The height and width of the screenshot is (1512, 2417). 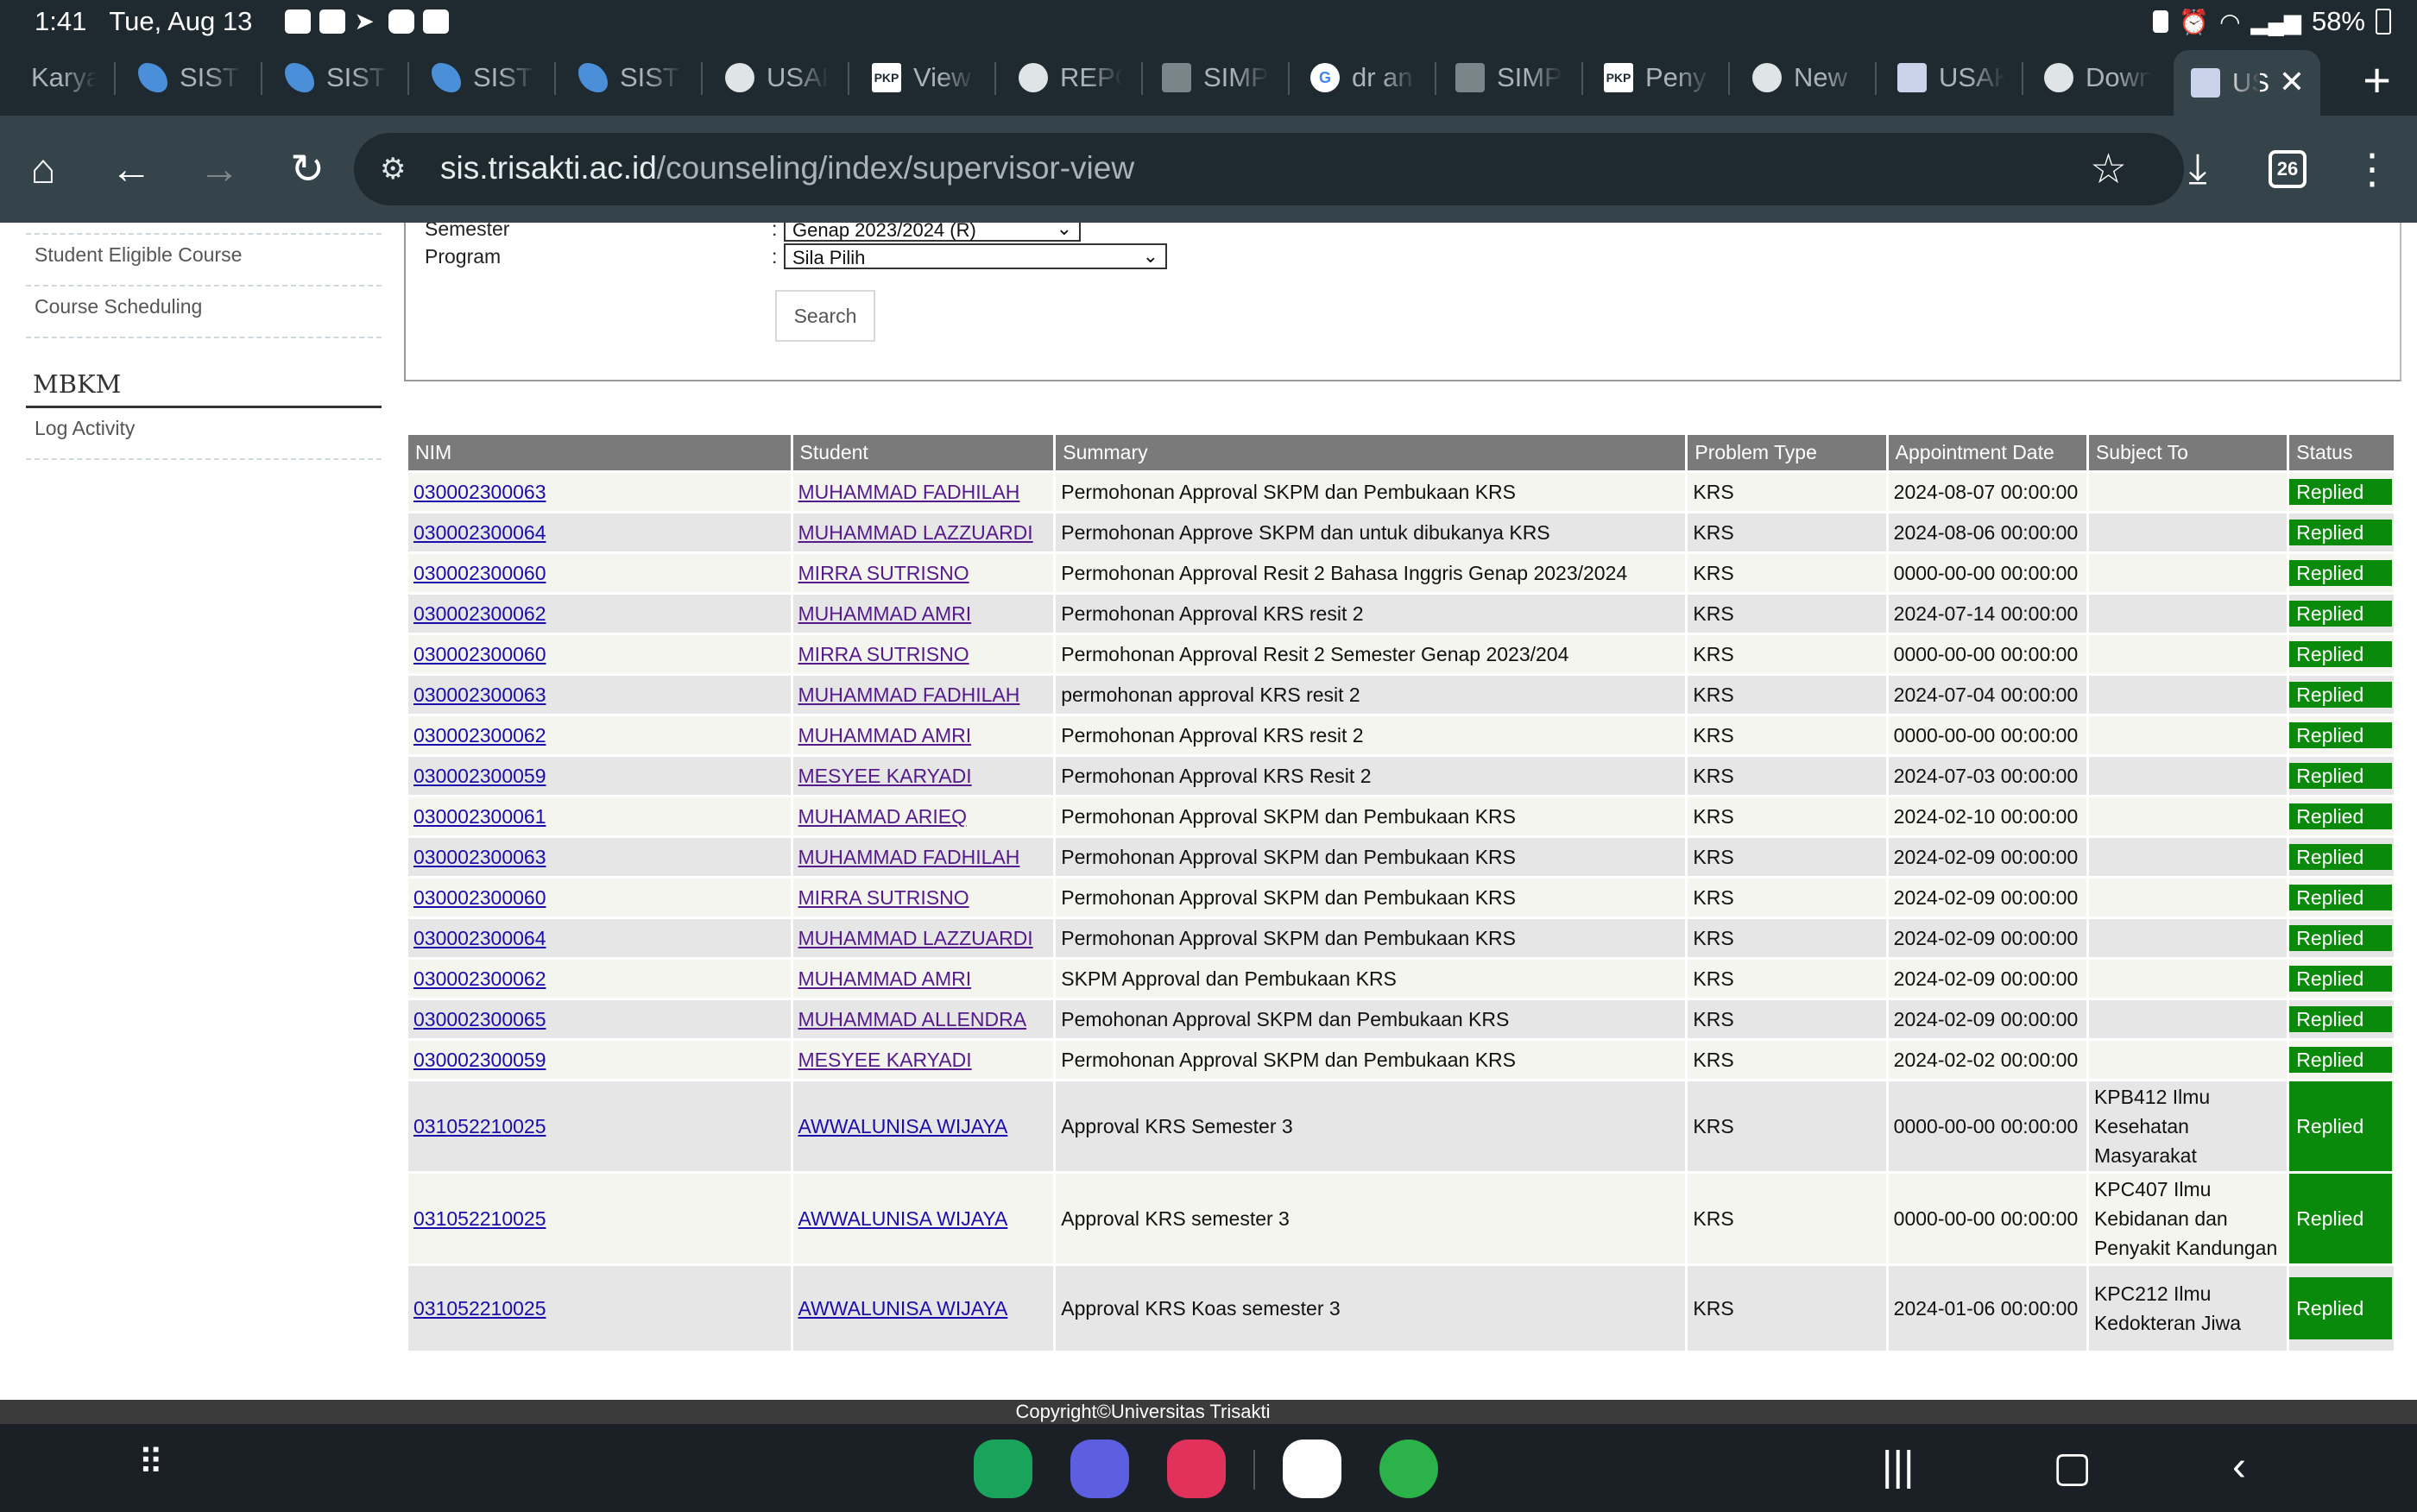 What do you see at coordinates (2377, 80) in the screenshot?
I see `new-tab-button: +` at bounding box center [2377, 80].